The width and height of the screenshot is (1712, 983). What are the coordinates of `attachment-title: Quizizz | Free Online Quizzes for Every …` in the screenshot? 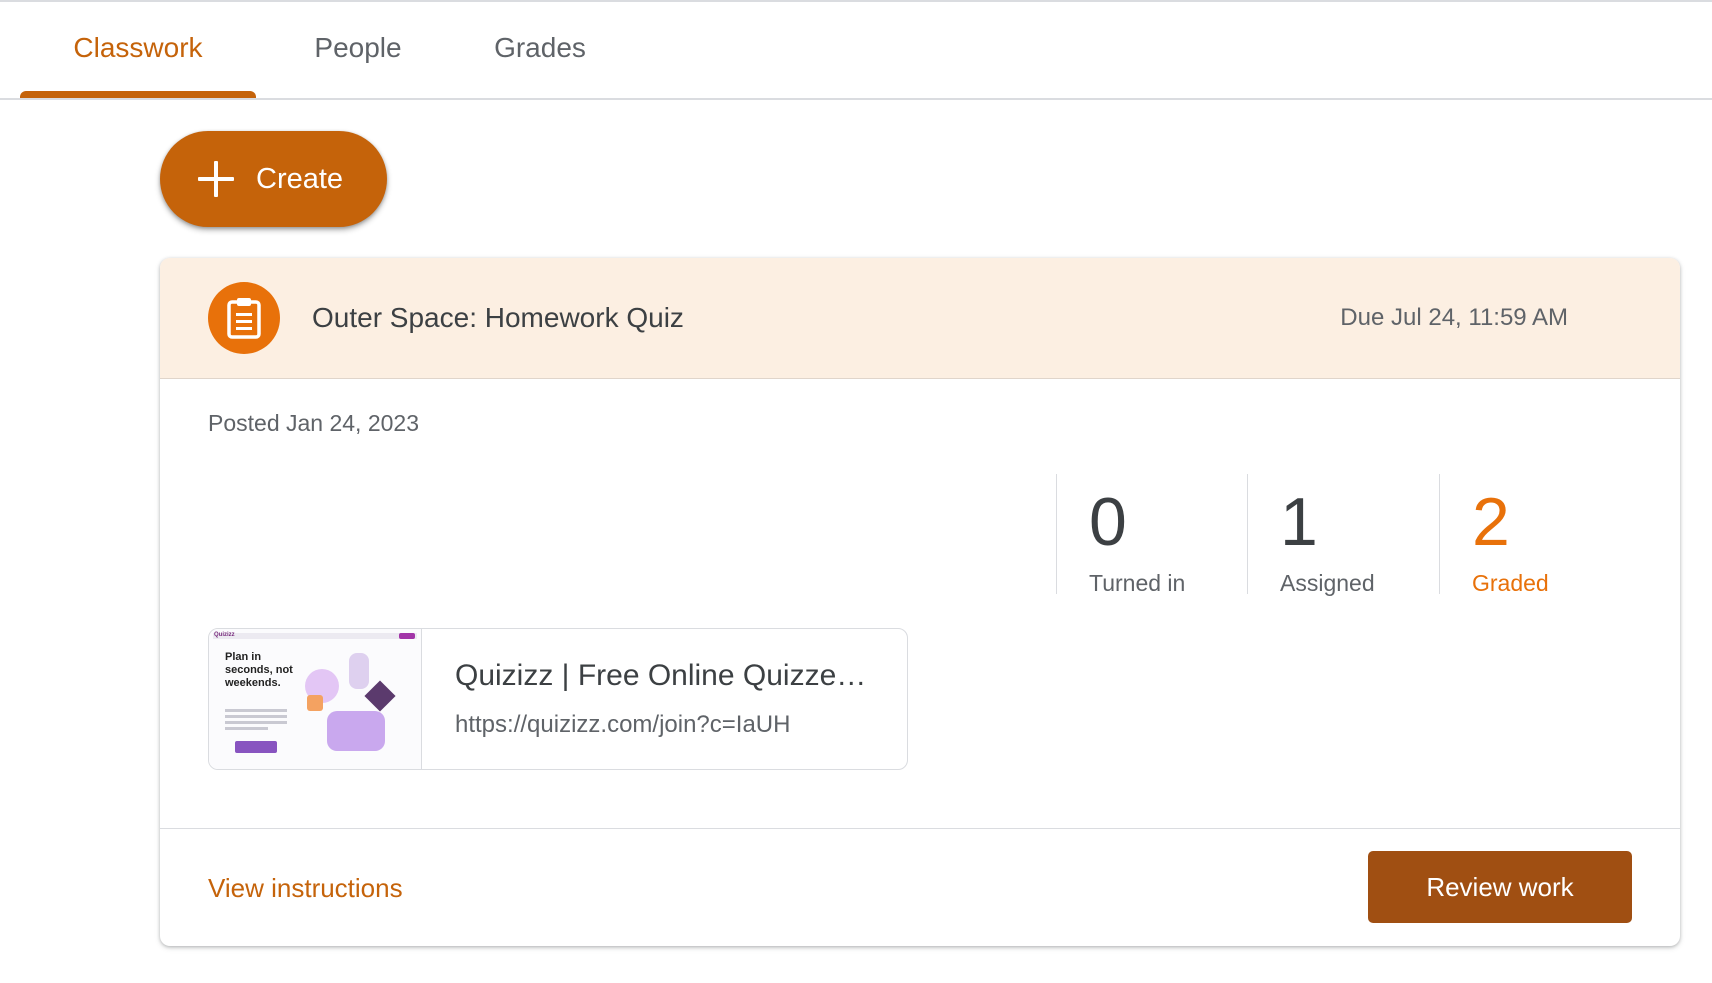 It's located at (665, 675).